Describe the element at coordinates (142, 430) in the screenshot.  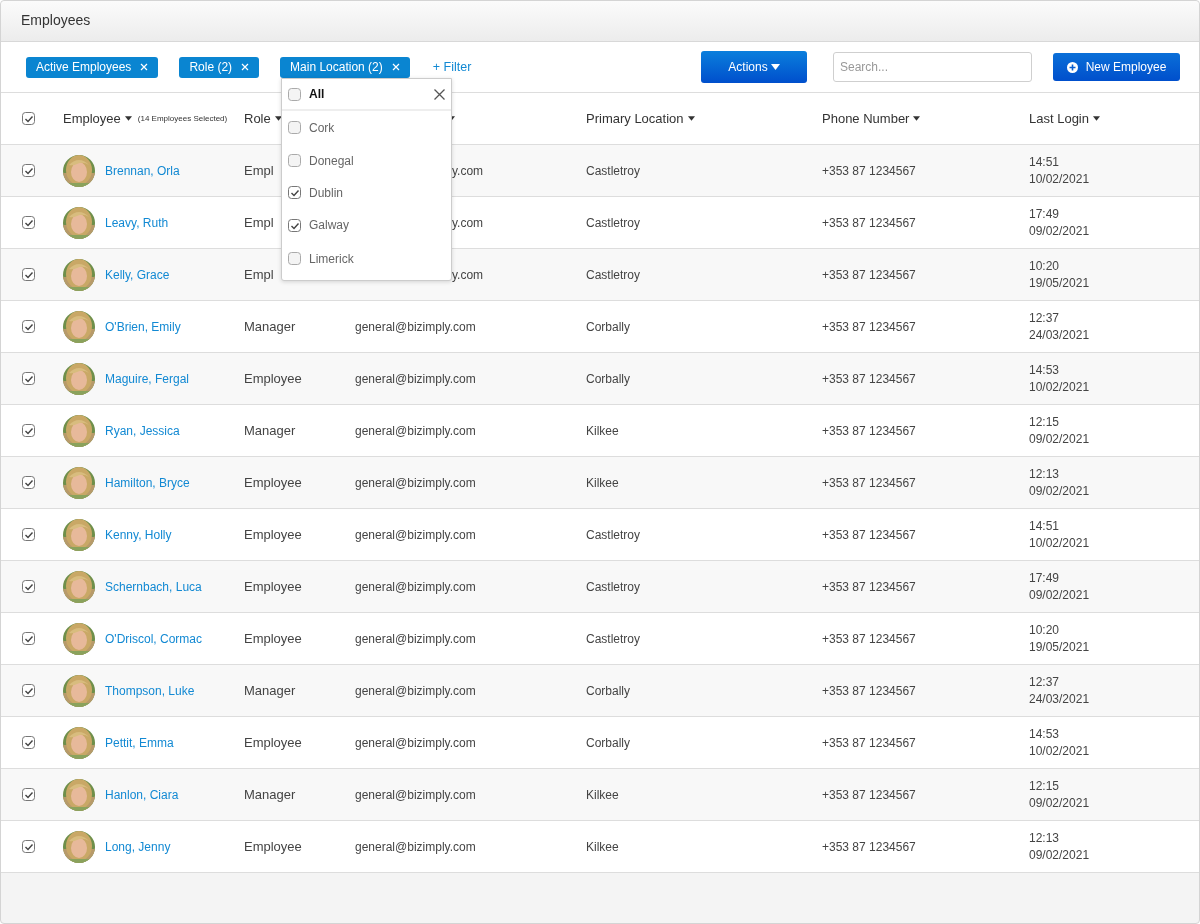
I see `employee-name-link: Ryan, Jessica` at that location.